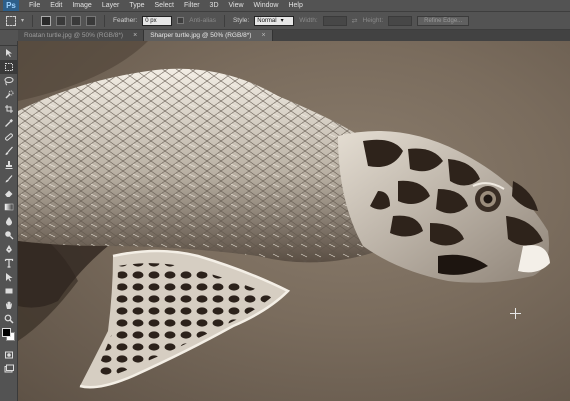  I want to click on new-selection-mode-button, so click(46, 20).